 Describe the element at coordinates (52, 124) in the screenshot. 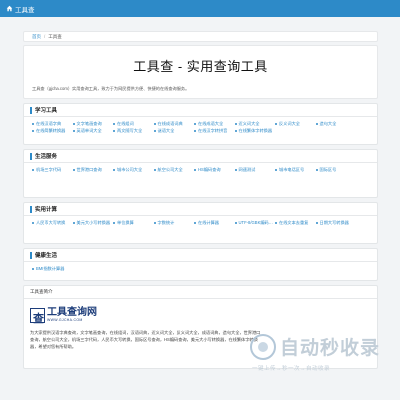

I see `tool-link: 在线汉语字典` at that location.